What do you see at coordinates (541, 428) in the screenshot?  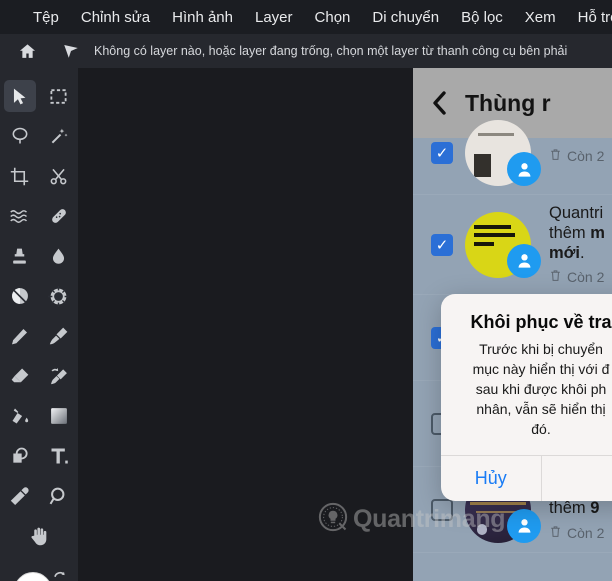 I see `dialog-message-line-4: đó.` at bounding box center [541, 428].